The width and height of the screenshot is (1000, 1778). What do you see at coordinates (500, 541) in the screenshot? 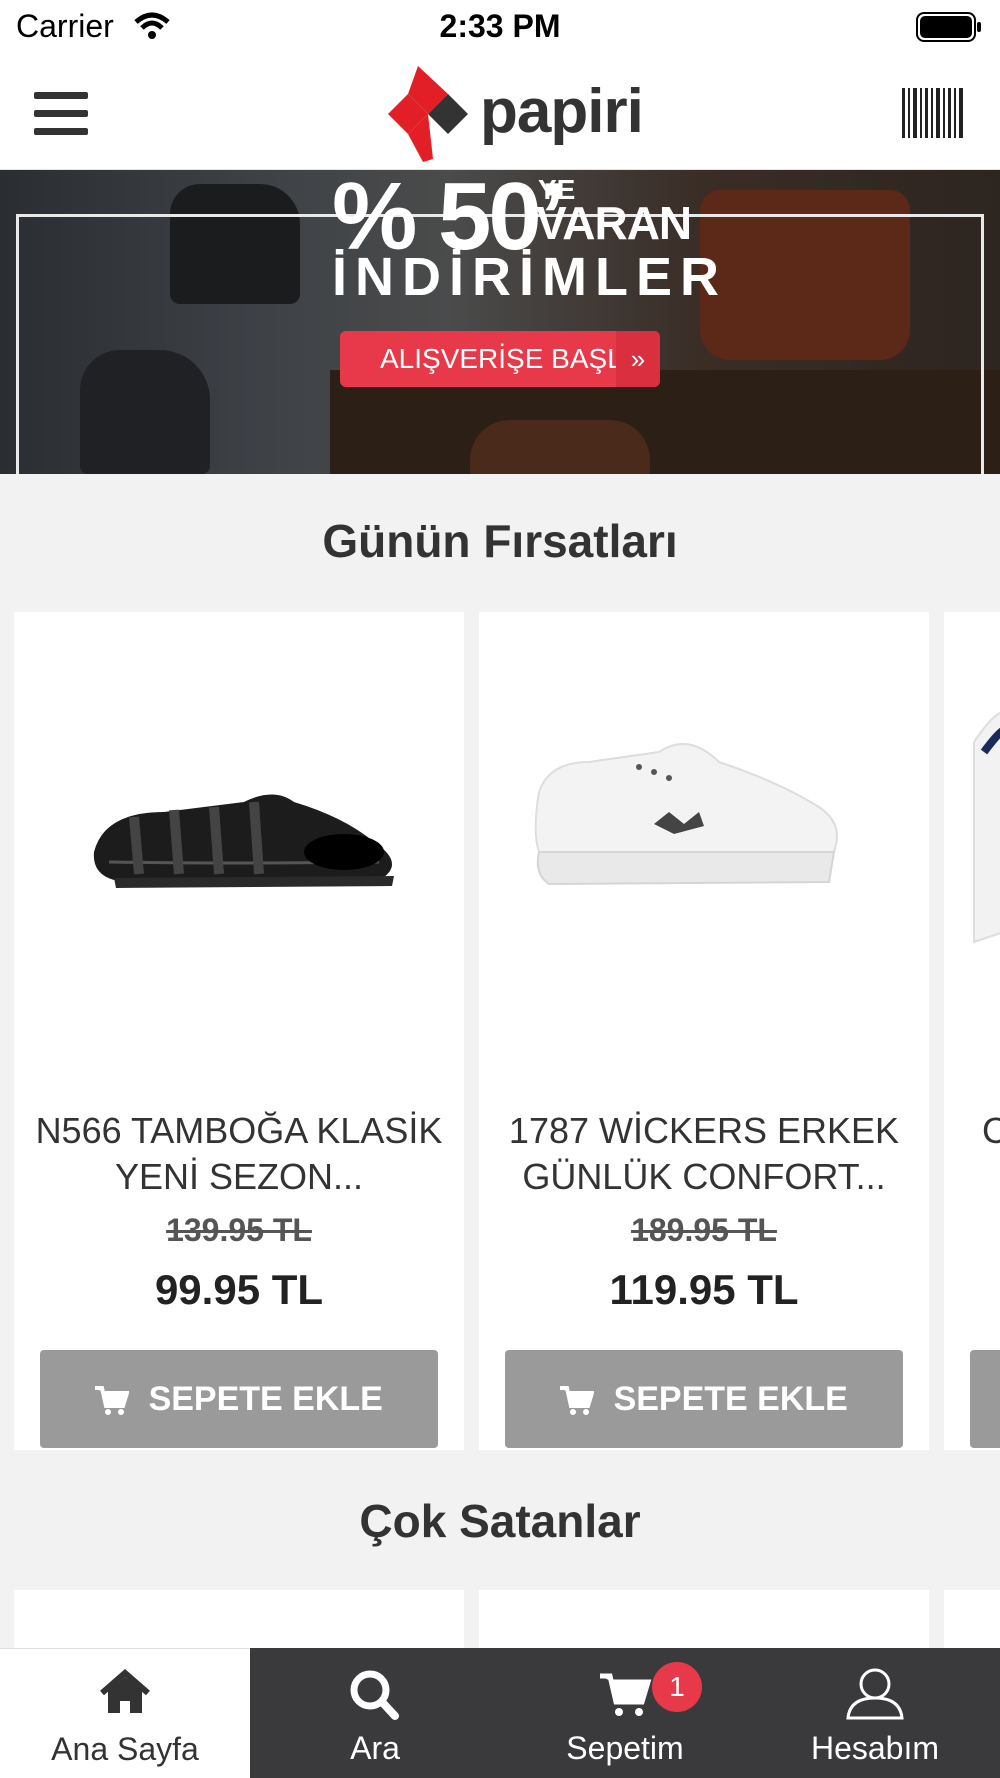
I see `deals-section-title: Günün Fırsatları` at bounding box center [500, 541].